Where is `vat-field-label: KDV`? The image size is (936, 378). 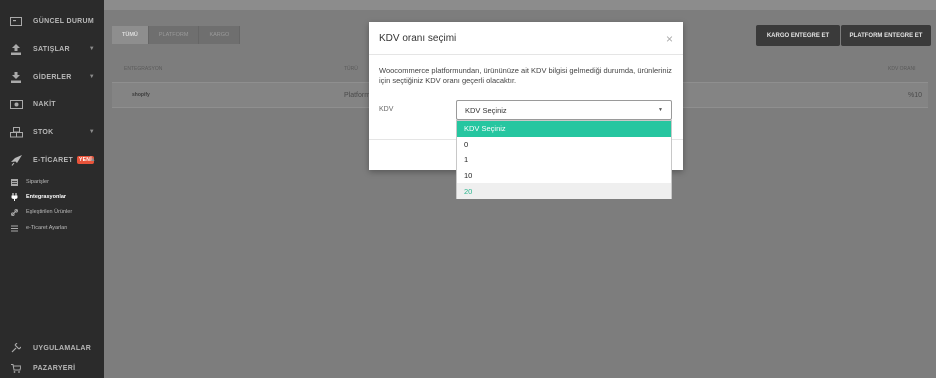
vat-field-label: KDV is located at coordinates (386, 109).